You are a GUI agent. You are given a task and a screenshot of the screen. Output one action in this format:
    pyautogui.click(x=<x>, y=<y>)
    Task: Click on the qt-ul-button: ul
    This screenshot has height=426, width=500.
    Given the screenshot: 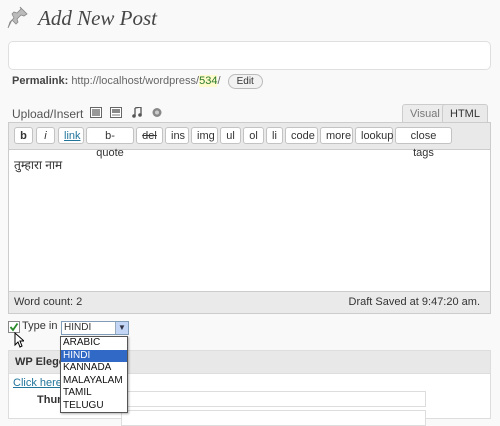 What is the action you would take?
    pyautogui.click(x=230, y=135)
    